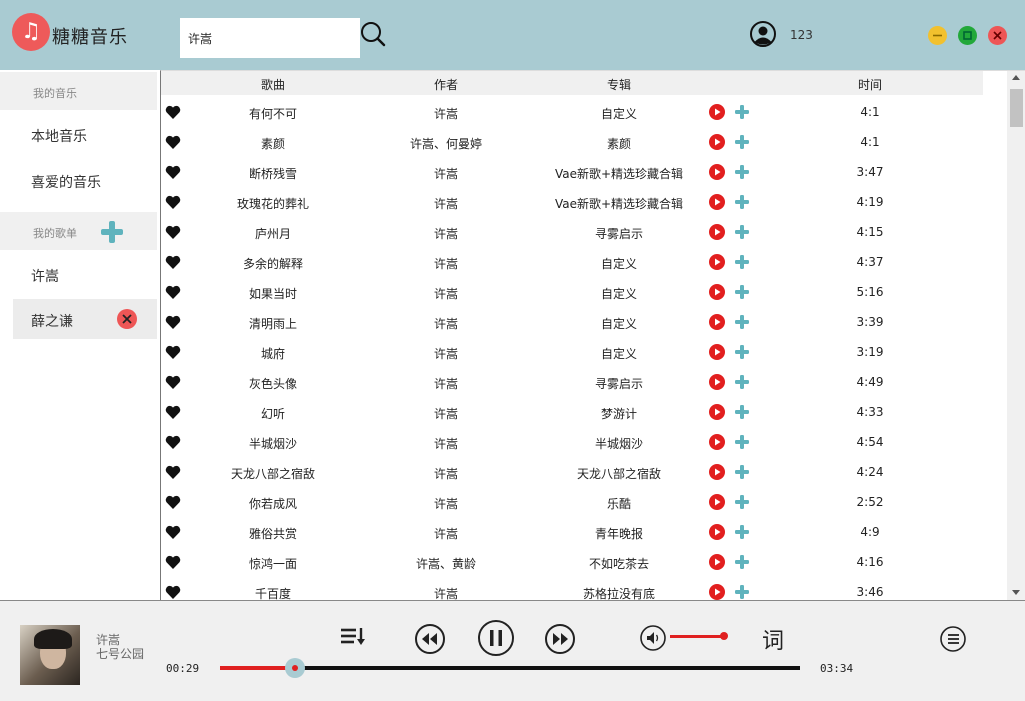  Describe the element at coordinates (560, 639) in the screenshot. I see `next-track-icon` at that location.